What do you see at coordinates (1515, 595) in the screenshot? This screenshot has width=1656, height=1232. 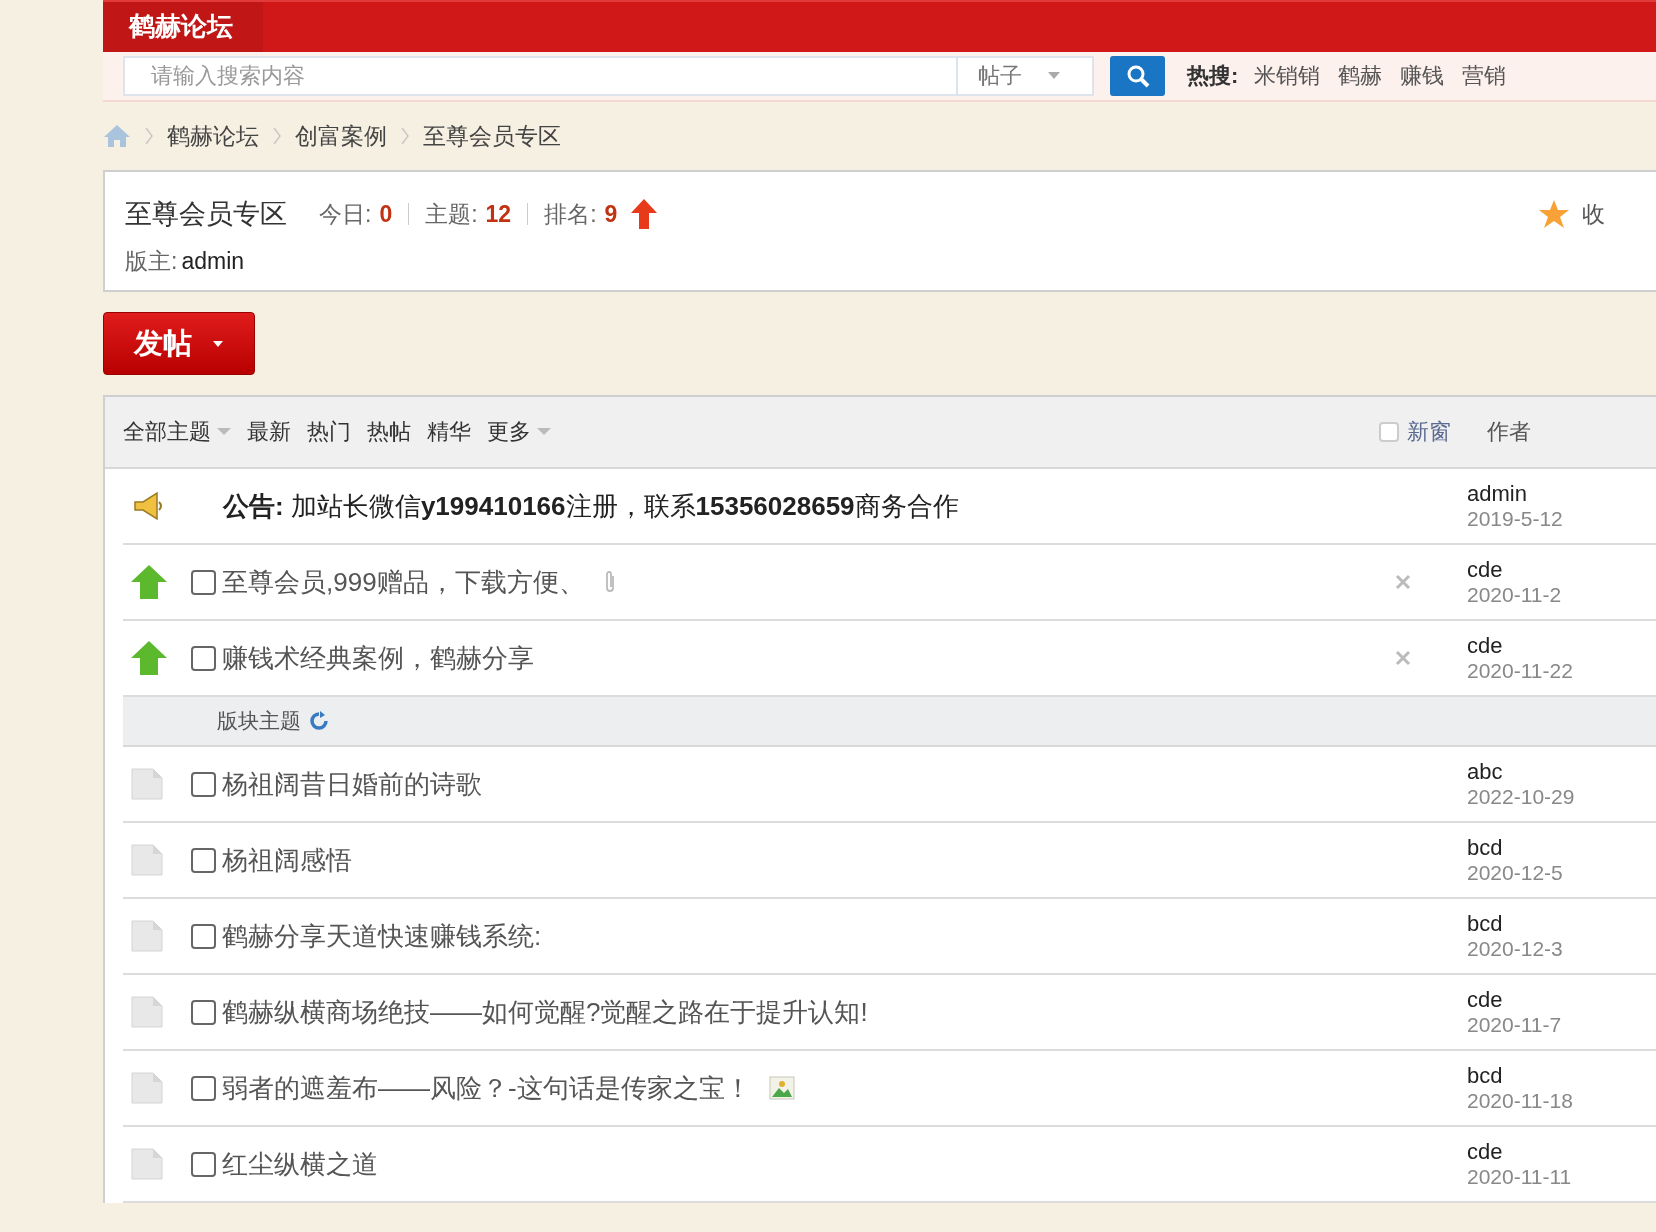 I see `post-date: 2020-11-2` at bounding box center [1515, 595].